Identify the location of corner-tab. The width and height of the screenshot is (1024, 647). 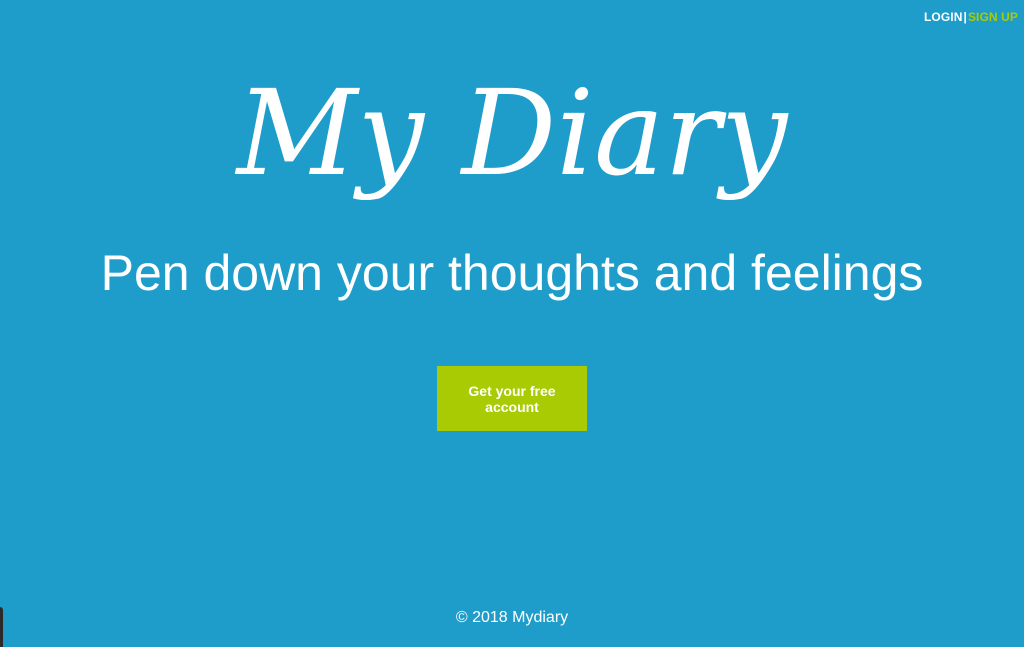
(1, 627).